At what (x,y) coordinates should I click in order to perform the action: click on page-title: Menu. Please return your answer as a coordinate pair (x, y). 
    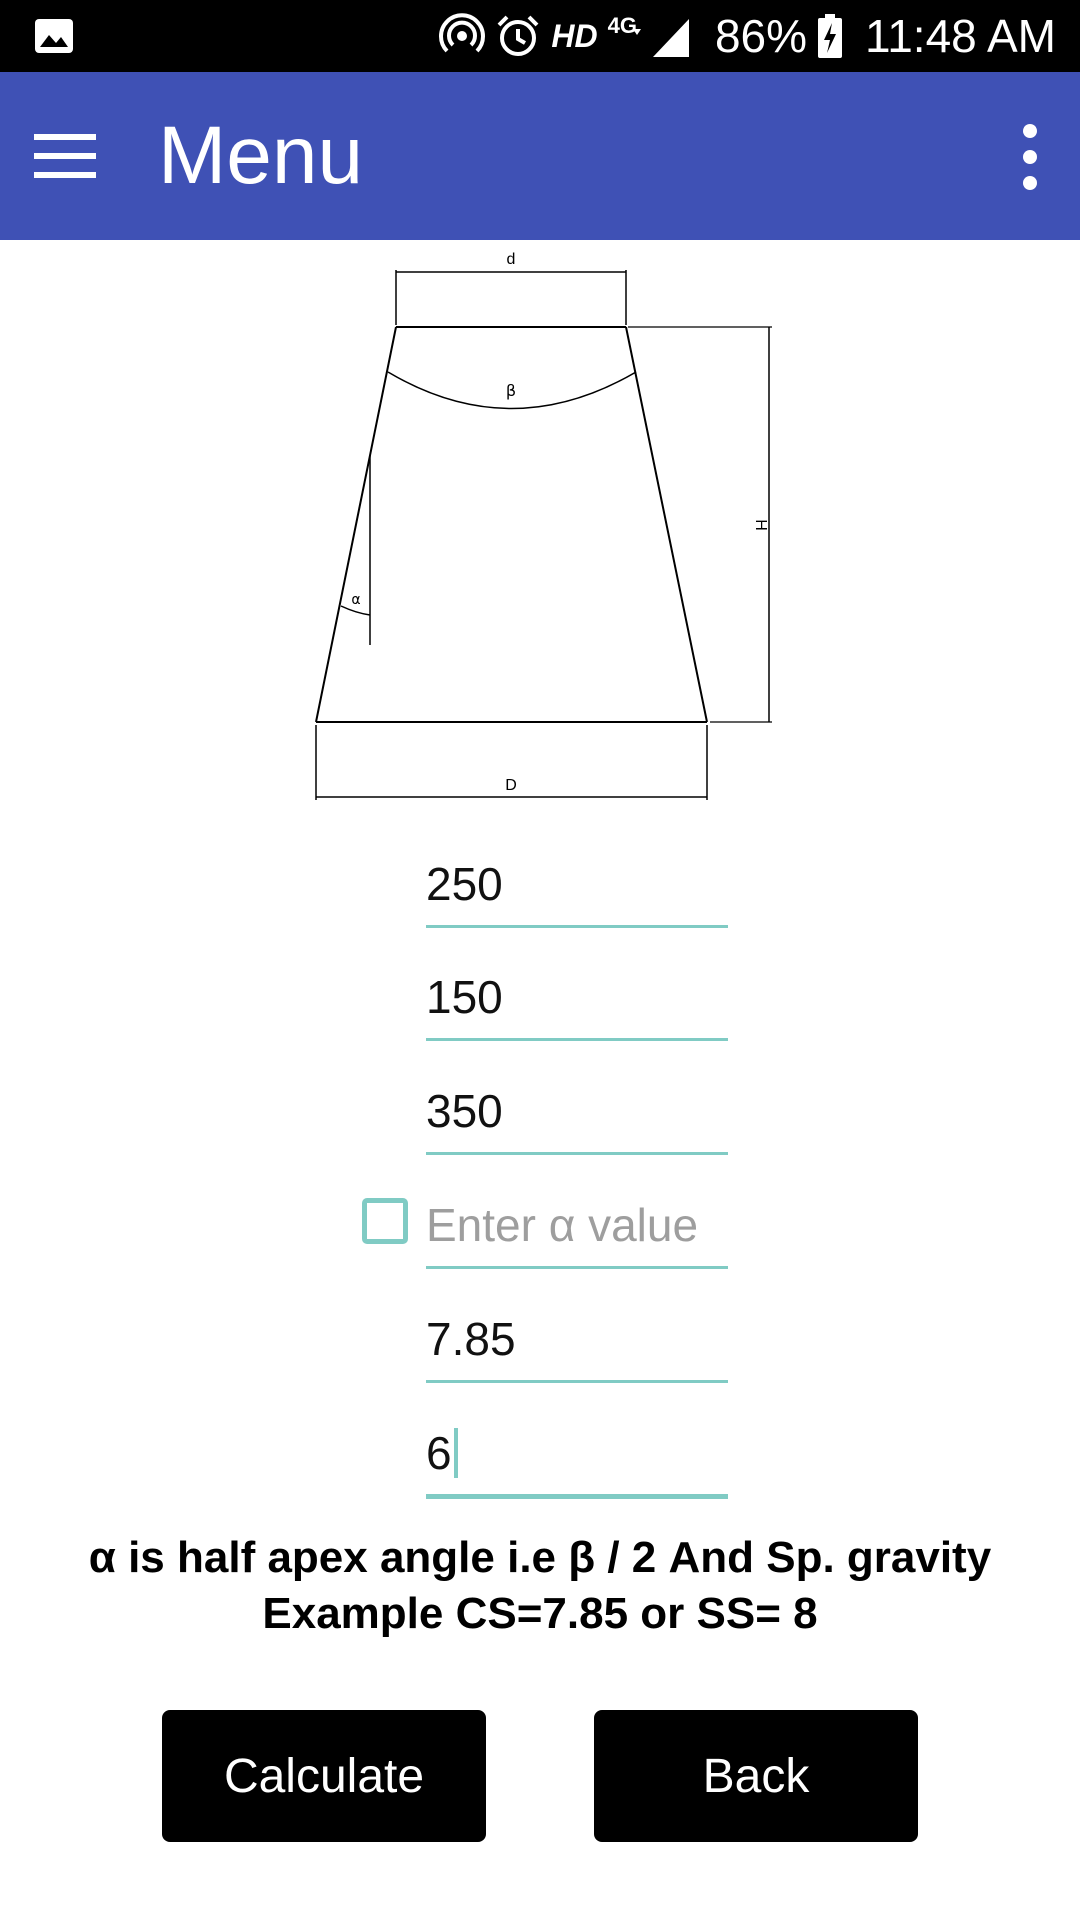
    Looking at the image, I should click on (261, 155).